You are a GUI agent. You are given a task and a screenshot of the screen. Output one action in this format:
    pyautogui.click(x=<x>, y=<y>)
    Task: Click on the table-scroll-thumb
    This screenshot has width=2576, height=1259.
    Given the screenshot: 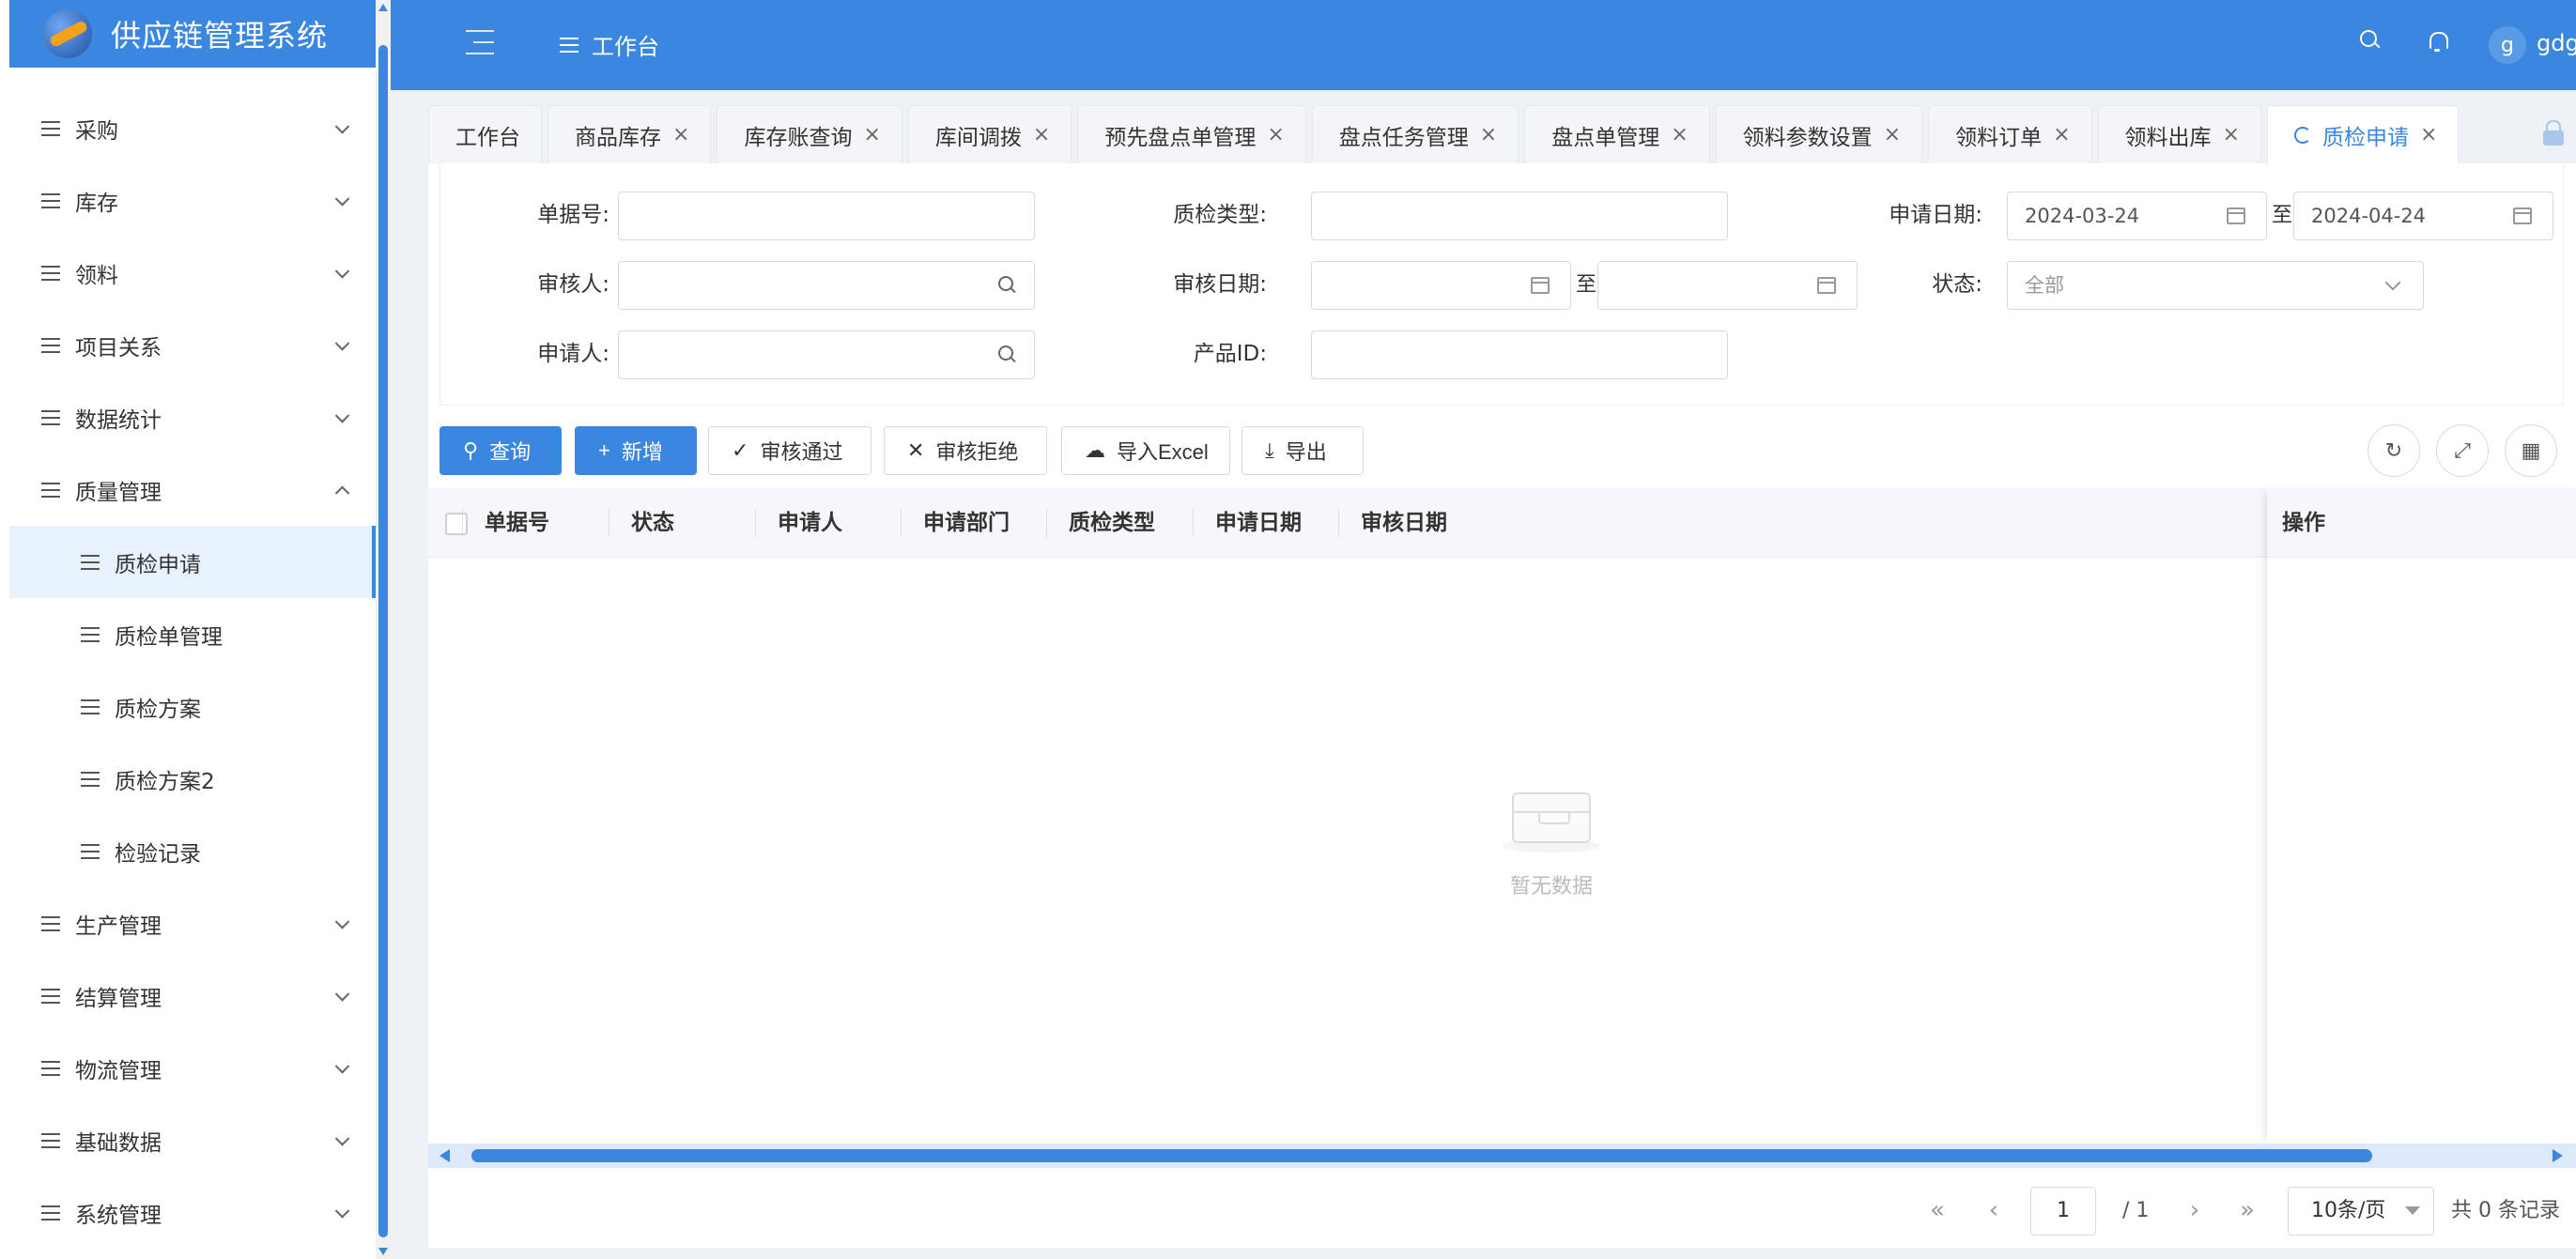 What is the action you would take?
    pyautogui.click(x=1421, y=1156)
    